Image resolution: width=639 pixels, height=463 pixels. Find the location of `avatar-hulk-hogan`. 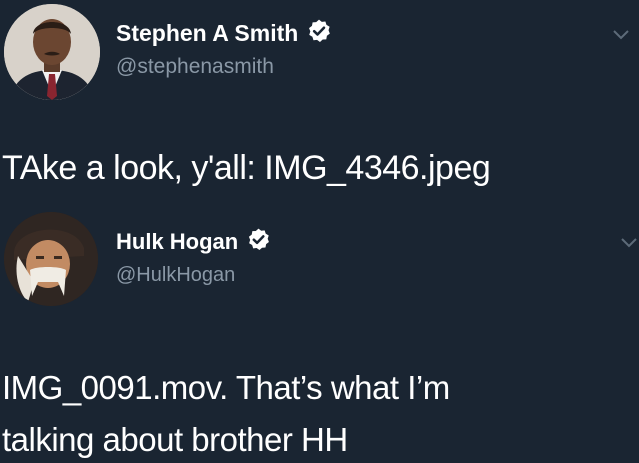

avatar-hulk-hogan is located at coordinates (51, 259).